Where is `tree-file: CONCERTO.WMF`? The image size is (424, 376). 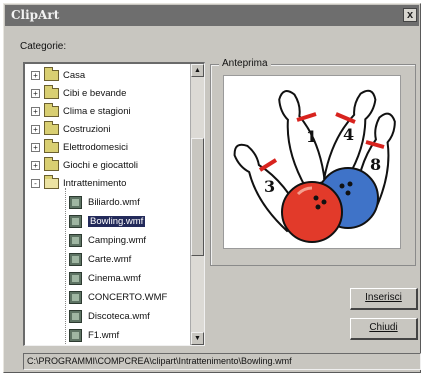 tree-file: CONCERTO.WMF is located at coordinates (118, 297).